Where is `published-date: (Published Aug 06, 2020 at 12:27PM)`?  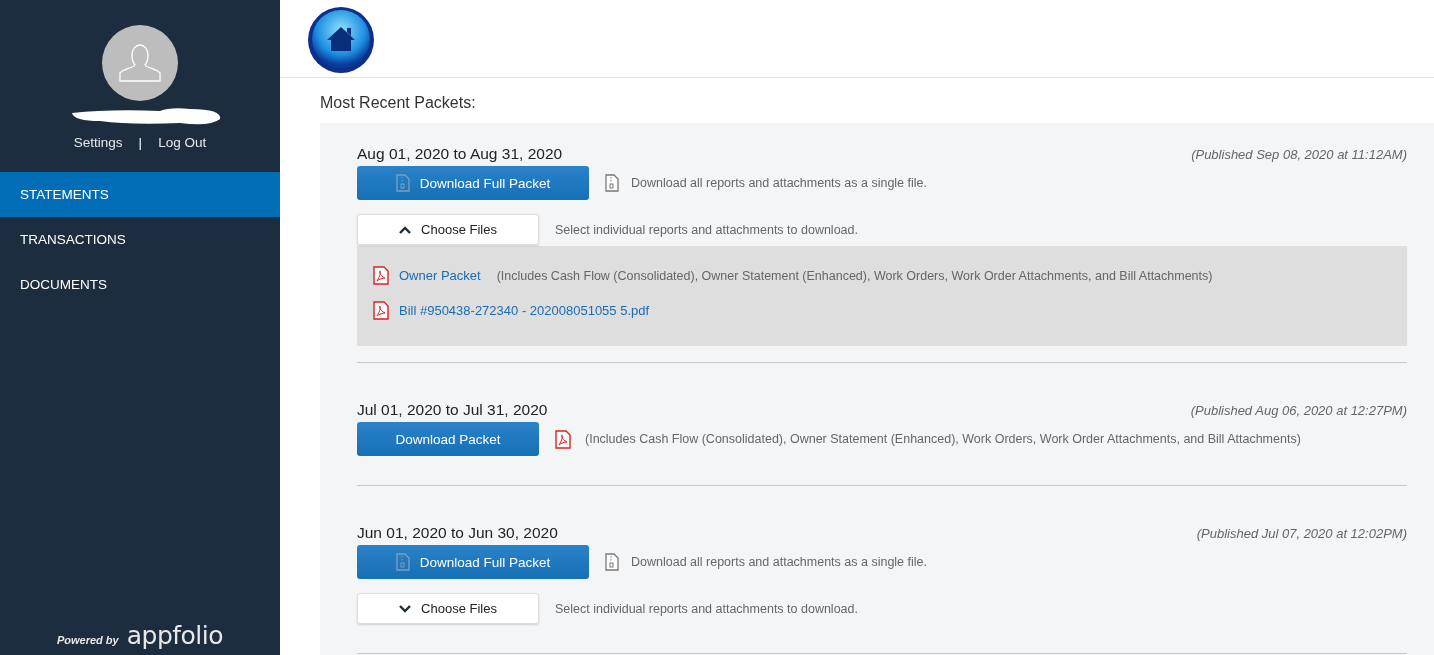 published-date: (Published Aug 06, 2020 at 12:27PM) is located at coordinates (1298, 410).